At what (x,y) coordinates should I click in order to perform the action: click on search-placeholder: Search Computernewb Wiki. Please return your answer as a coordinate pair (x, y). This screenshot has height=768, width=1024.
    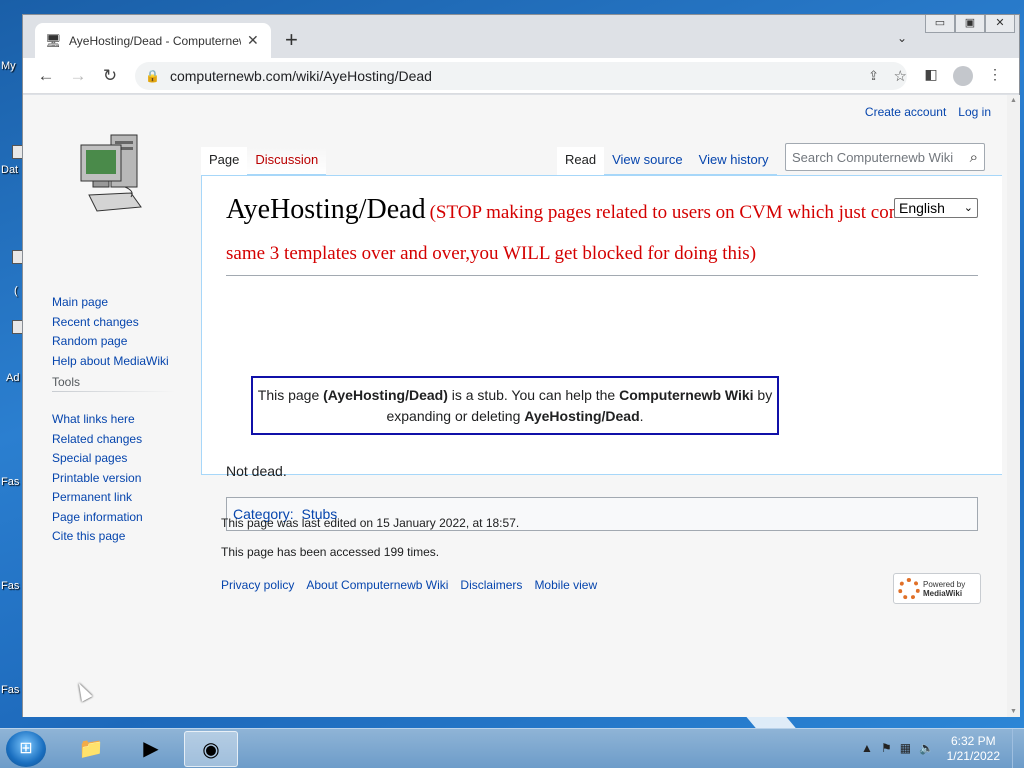
    Looking at the image, I should click on (873, 157).